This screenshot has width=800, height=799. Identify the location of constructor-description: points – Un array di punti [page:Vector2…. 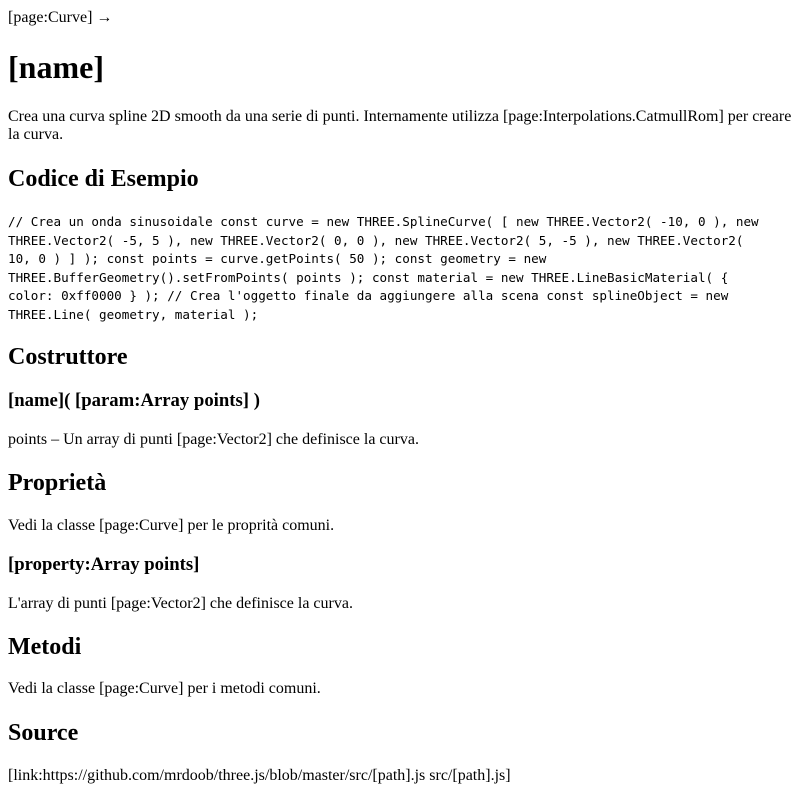
(213, 439).